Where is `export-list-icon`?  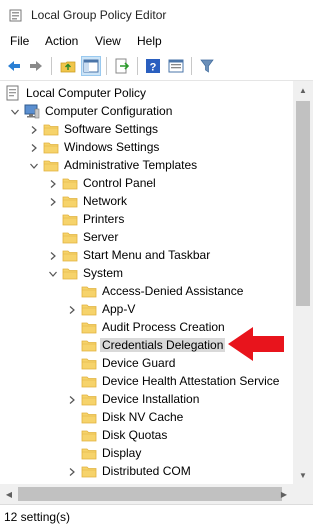
export-list-icon is located at coordinates (122, 66).